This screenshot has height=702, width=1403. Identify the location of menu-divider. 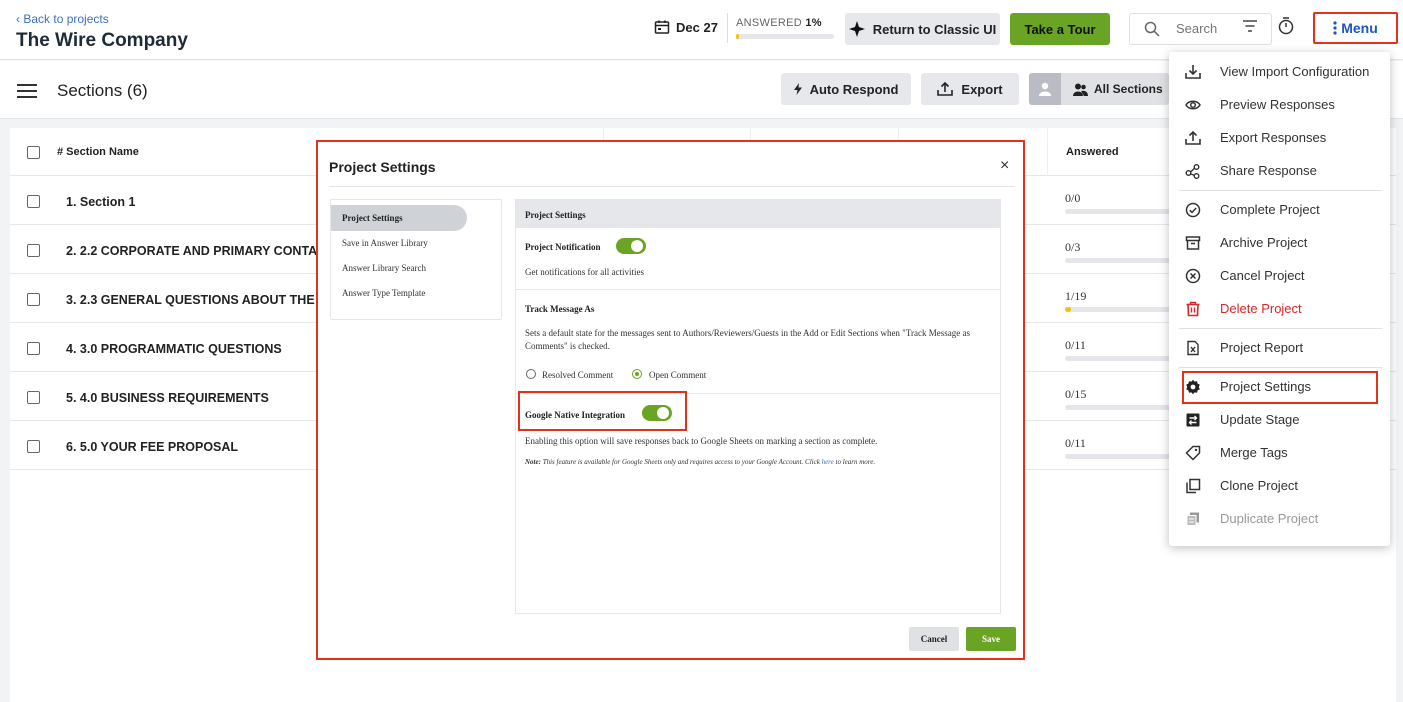
(1280, 190).